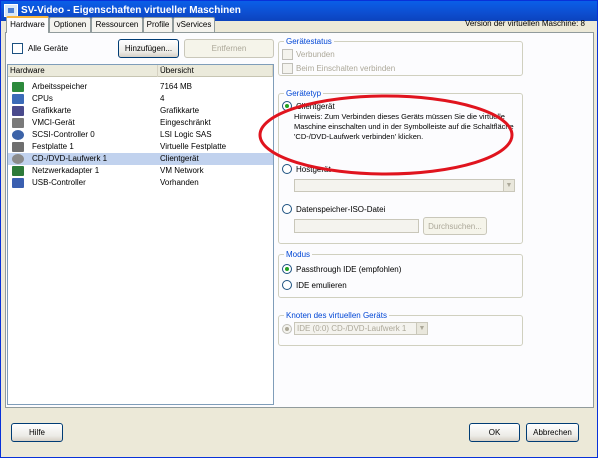 Image resolution: width=598 pixels, height=458 pixels. What do you see at coordinates (140, 123) in the screenshot?
I see `hardware-row: VMCI-Gerät Eingeschränkt` at bounding box center [140, 123].